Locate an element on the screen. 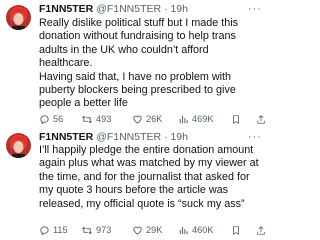  like-button: 26K is located at coordinates (147, 119).